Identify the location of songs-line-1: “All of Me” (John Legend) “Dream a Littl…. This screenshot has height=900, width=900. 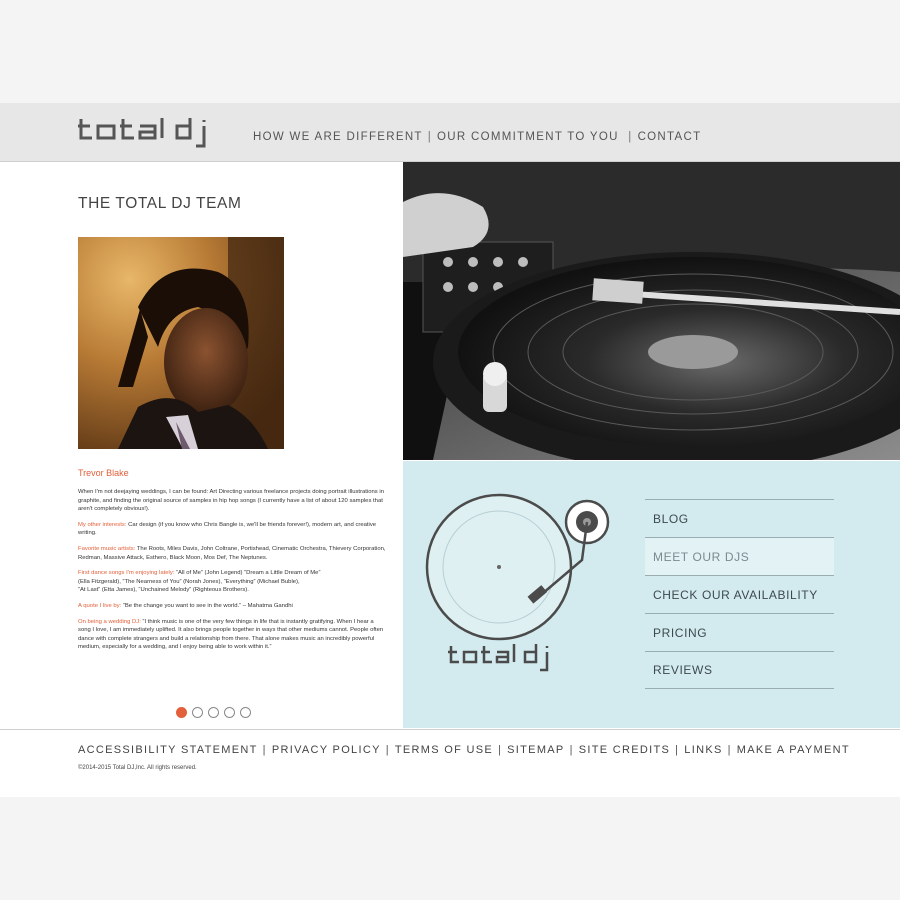
(247, 573).